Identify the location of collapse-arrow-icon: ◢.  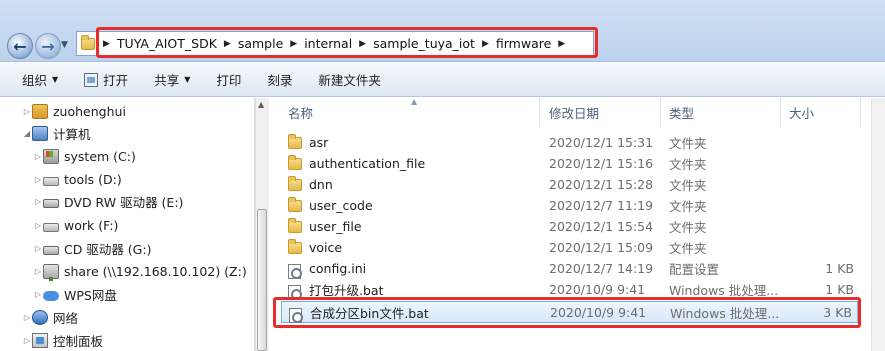
(27, 133).